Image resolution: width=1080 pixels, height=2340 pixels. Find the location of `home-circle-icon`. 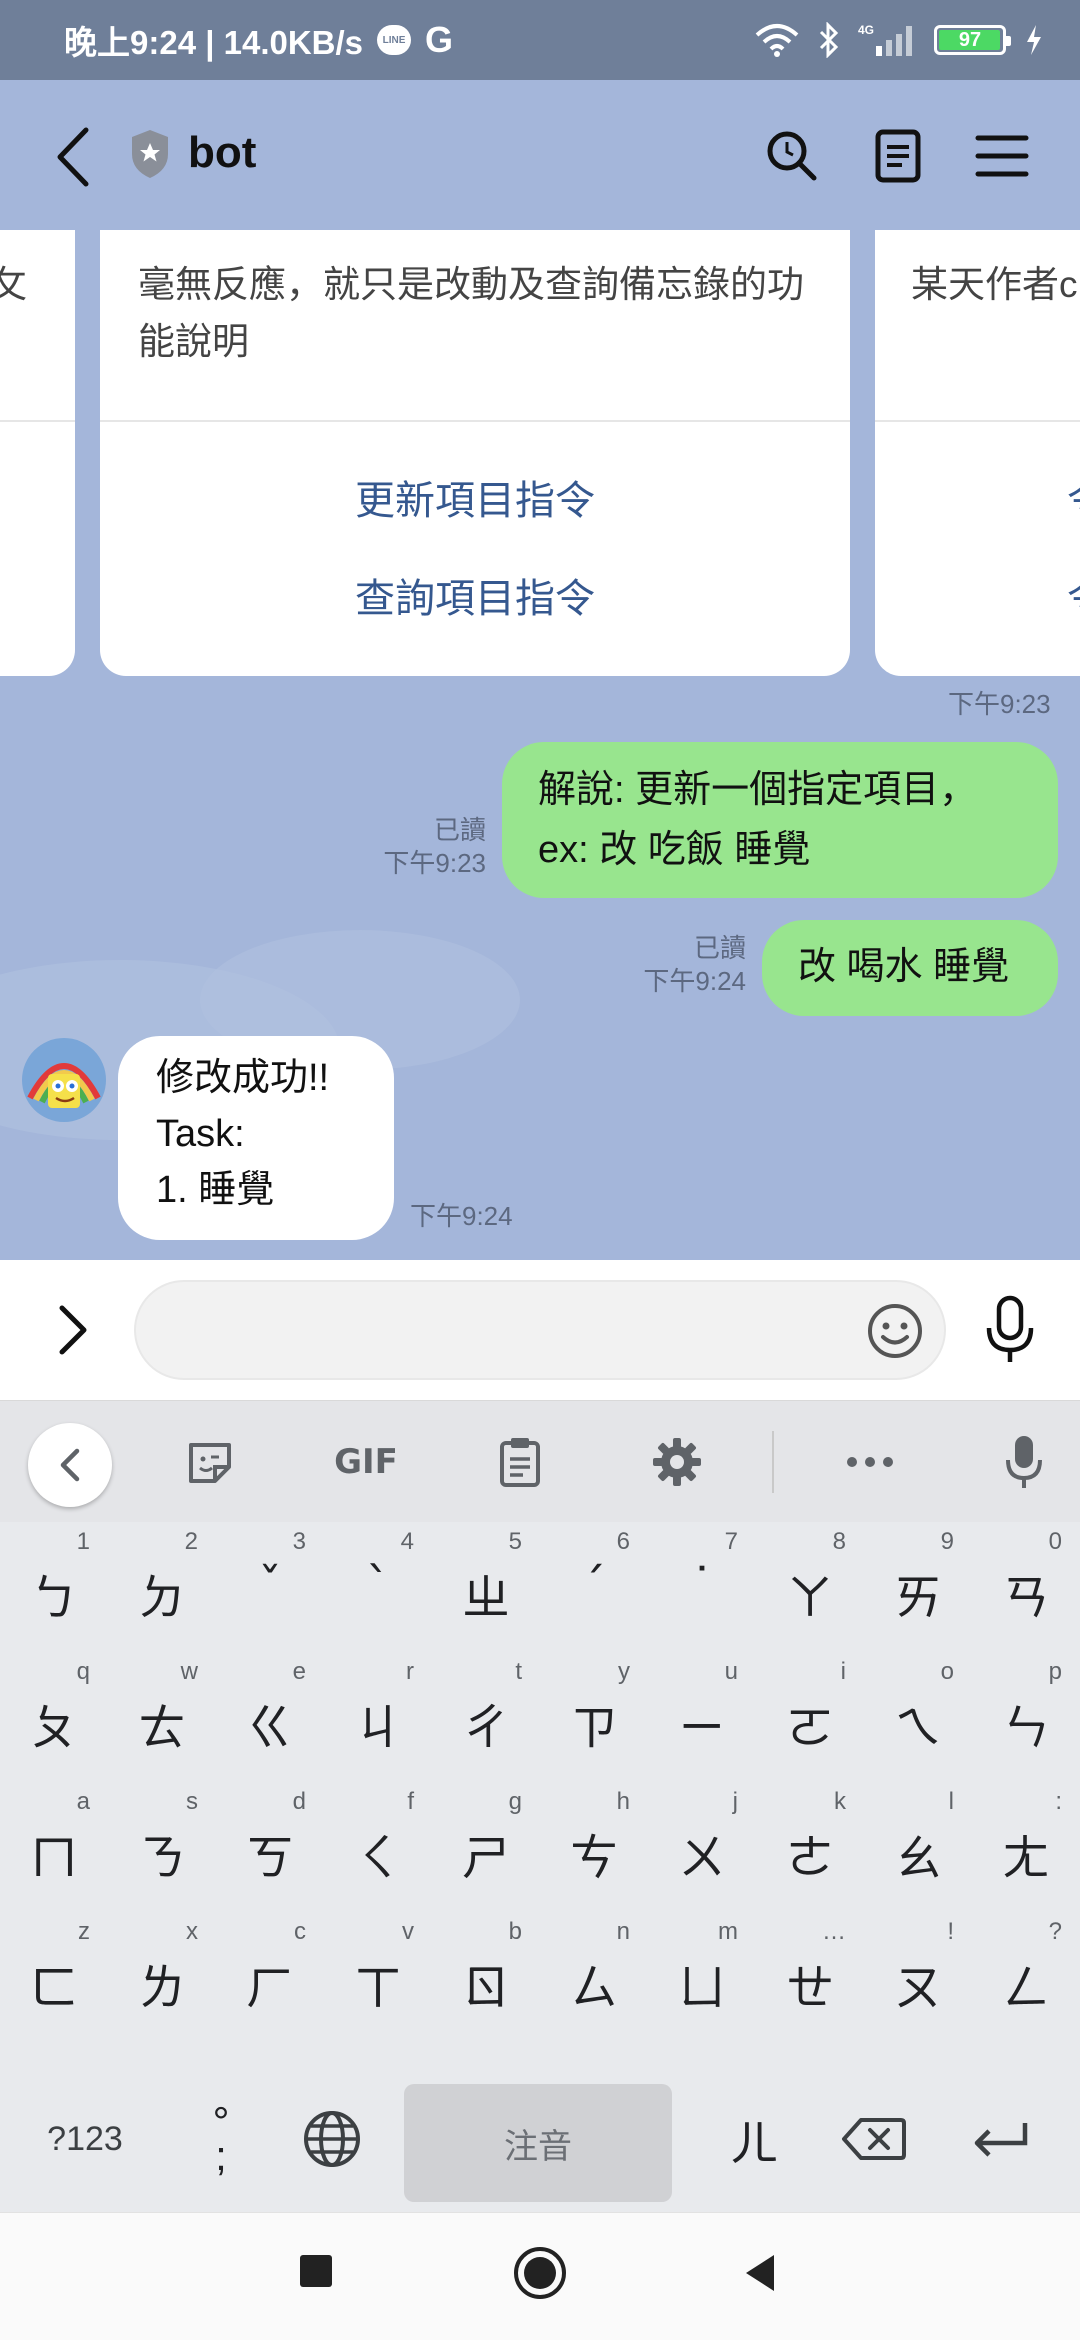

home-circle-icon is located at coordinates (540, 2273).